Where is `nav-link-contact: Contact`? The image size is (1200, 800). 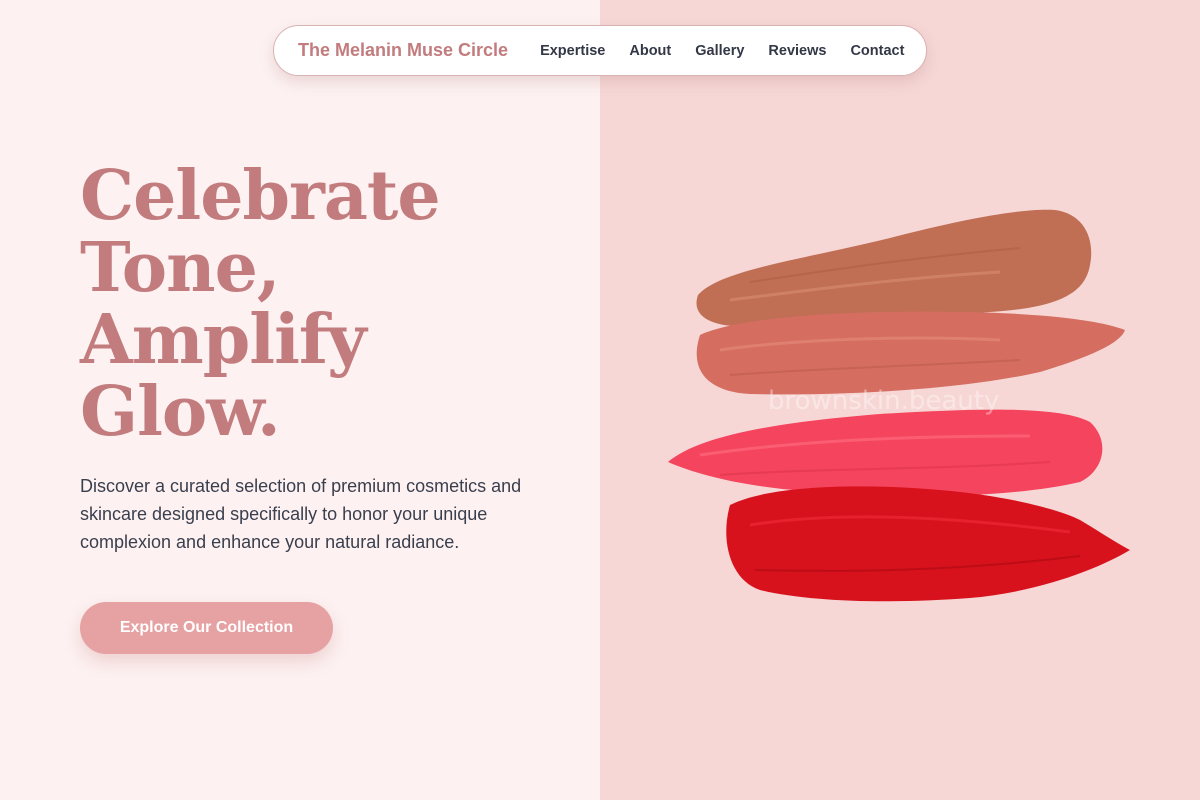
nav-link-contact: Contact is located at coordinates (877, 51).